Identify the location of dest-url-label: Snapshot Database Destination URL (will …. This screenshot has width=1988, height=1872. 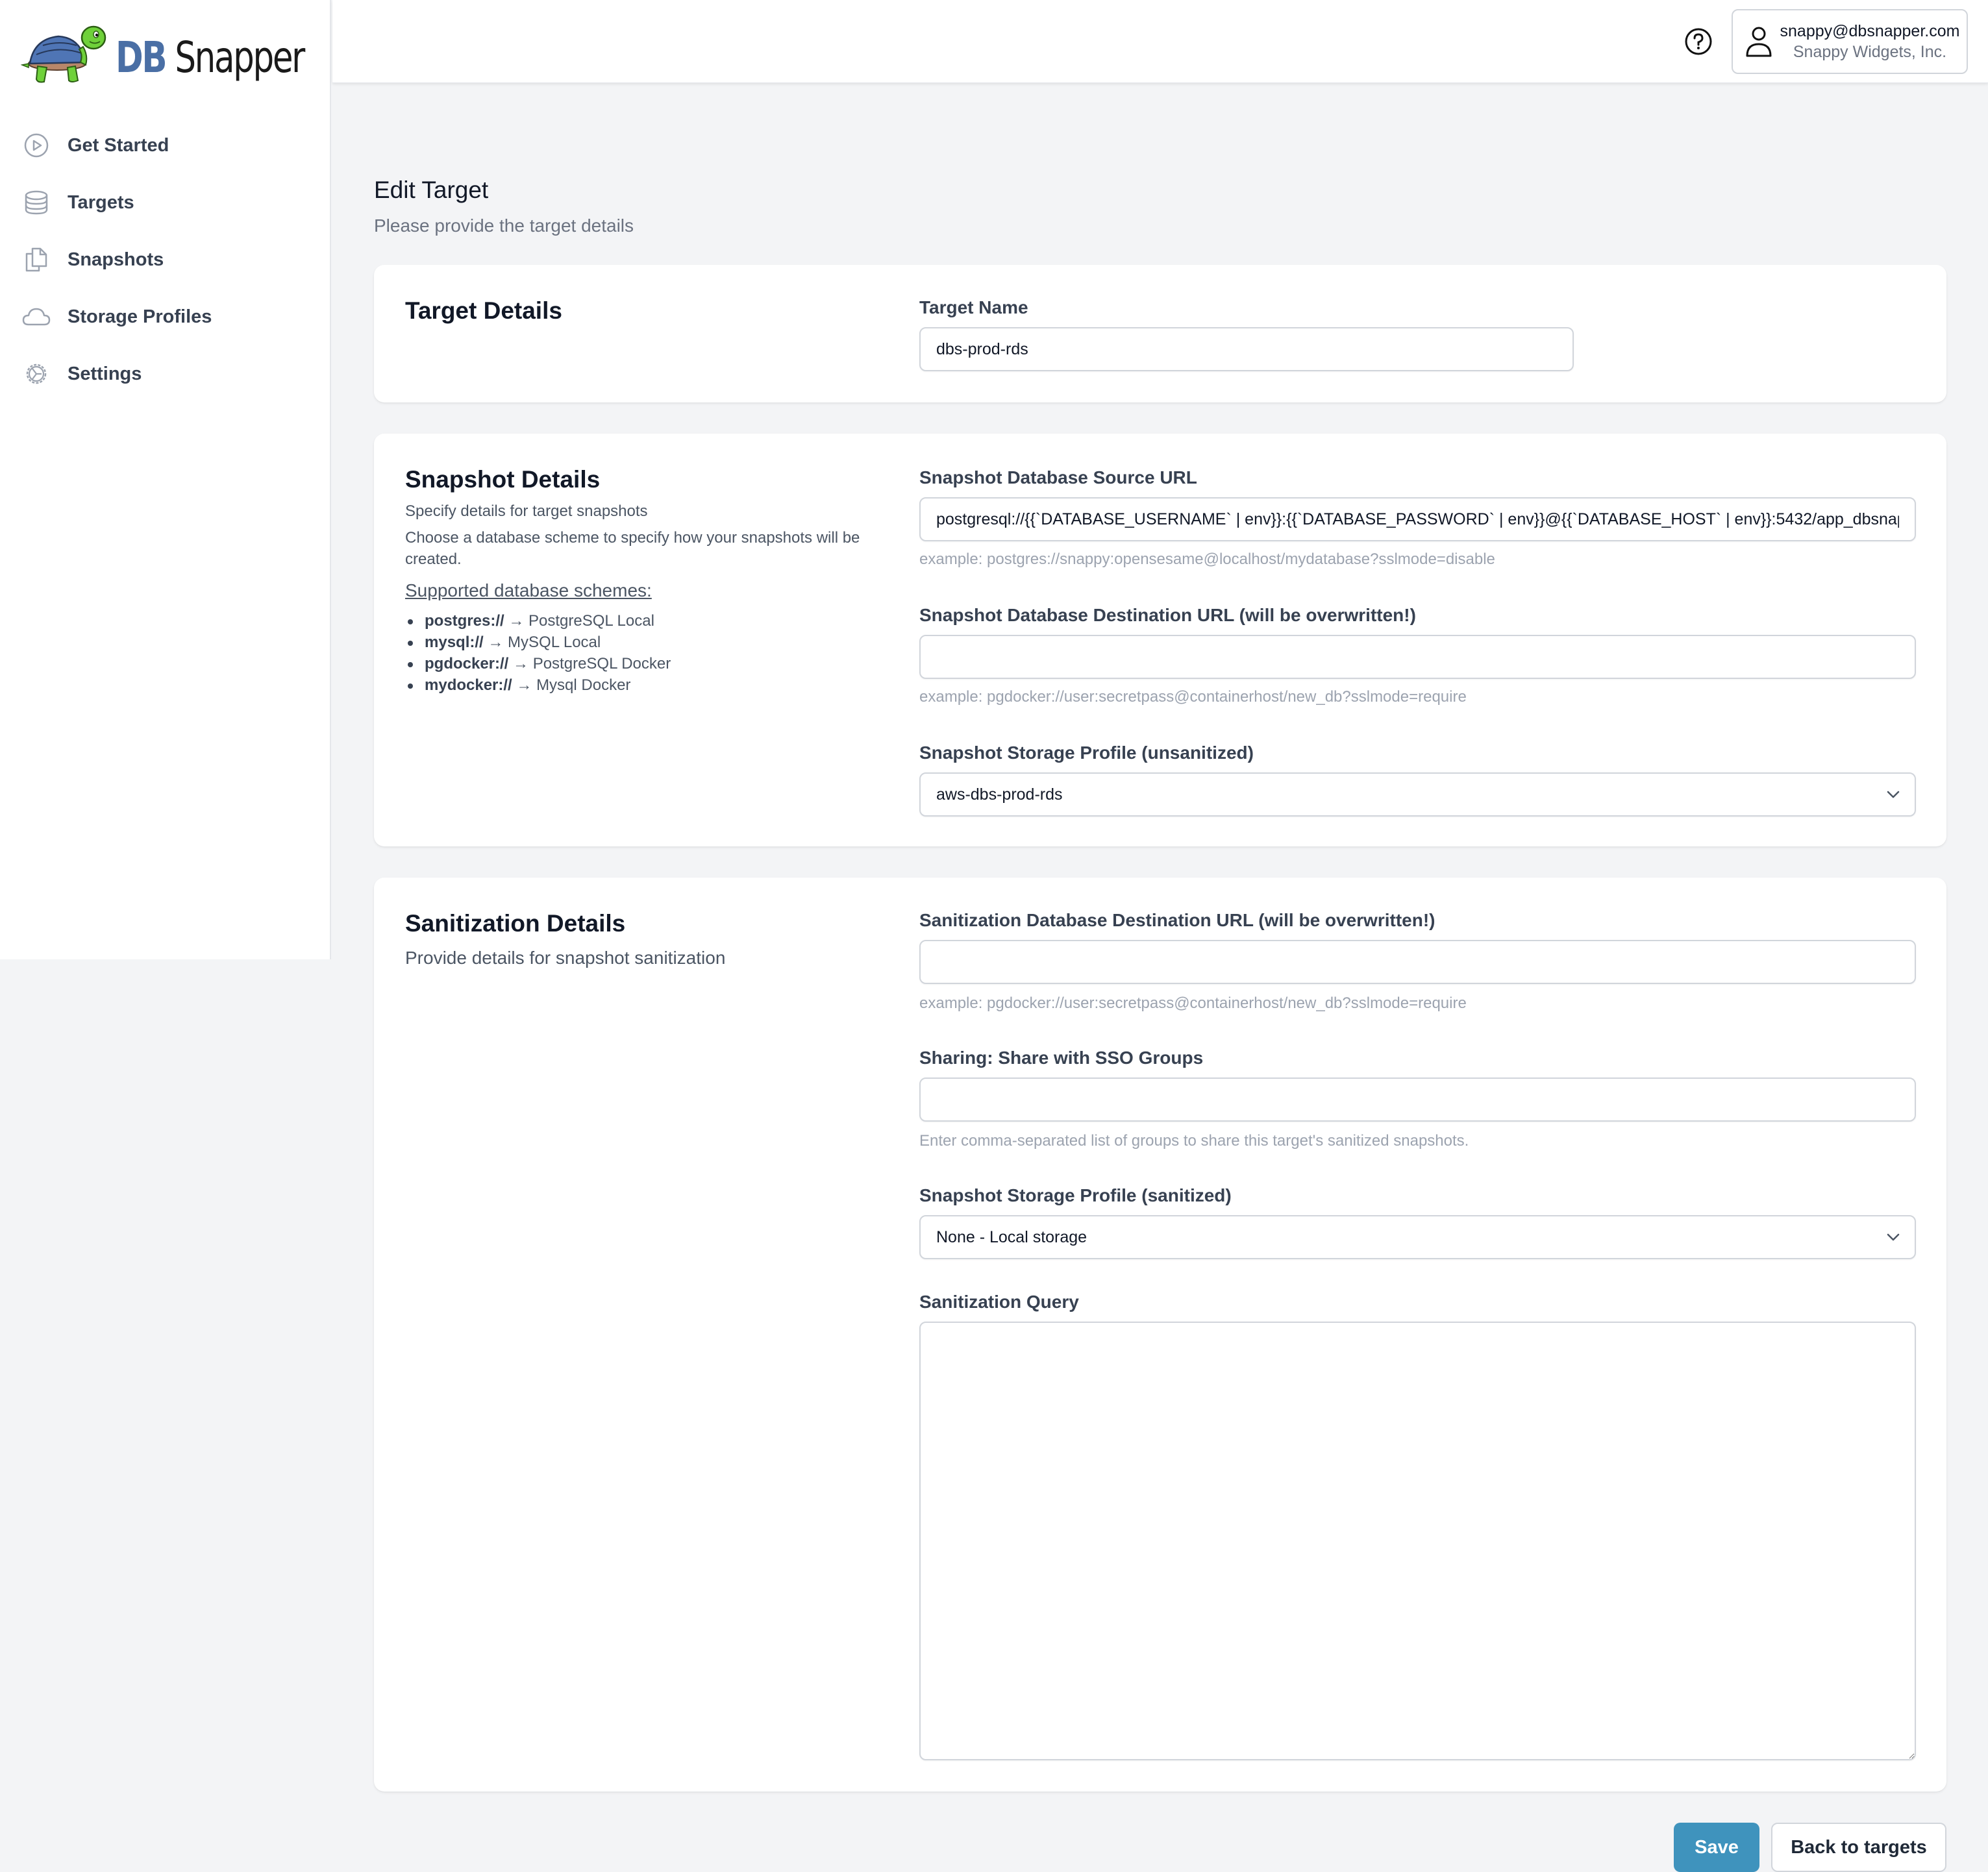
(1167, 615).